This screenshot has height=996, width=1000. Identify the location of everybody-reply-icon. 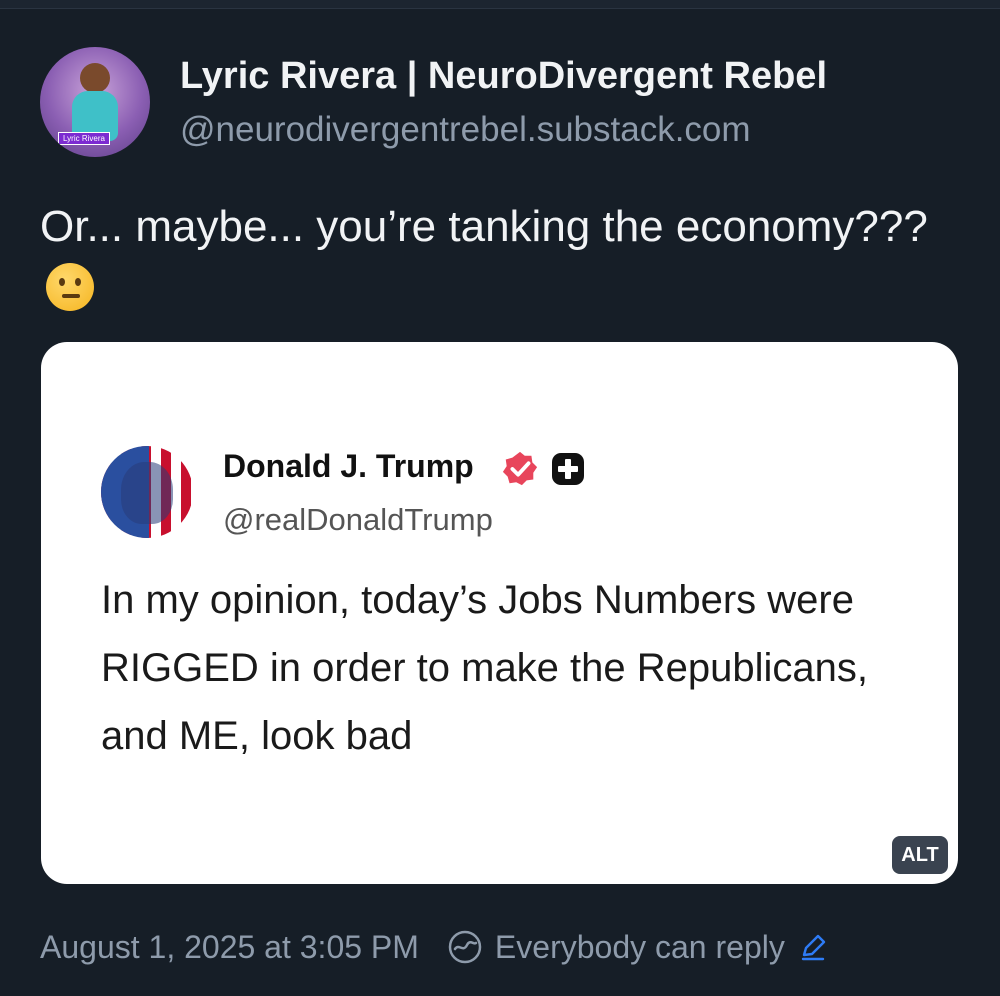
(465, 947).